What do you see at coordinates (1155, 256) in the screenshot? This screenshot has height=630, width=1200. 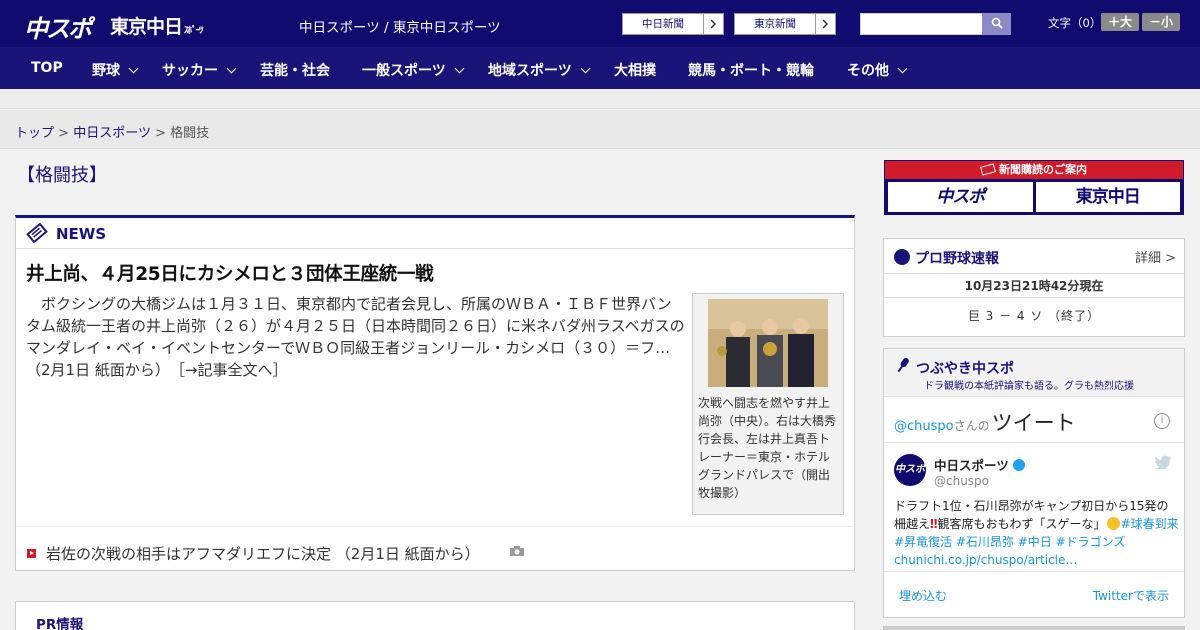 I see `baseball-detail-link: 詳細 >` at bounding box center [1155, 256].